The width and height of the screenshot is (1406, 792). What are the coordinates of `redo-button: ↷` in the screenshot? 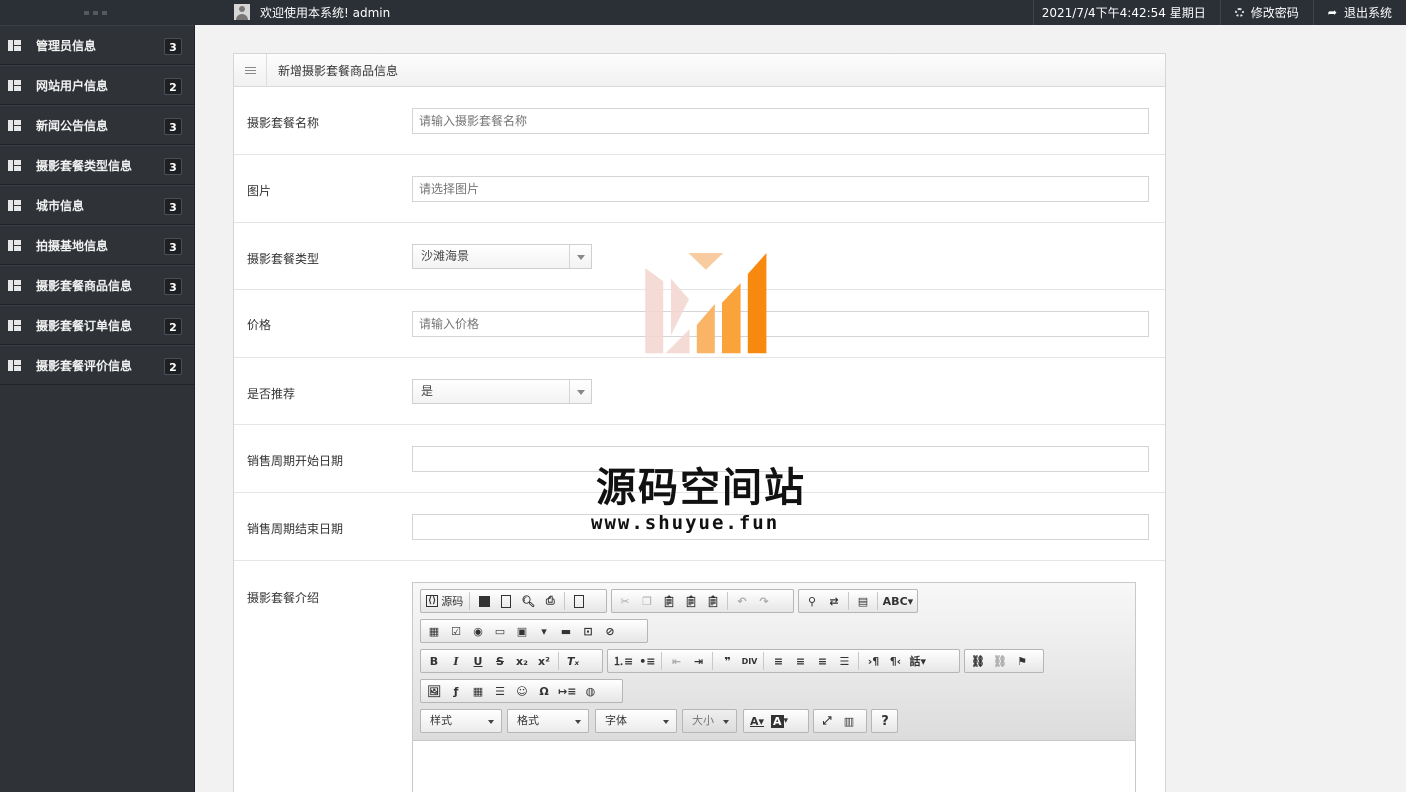 It's located at (764, 601).